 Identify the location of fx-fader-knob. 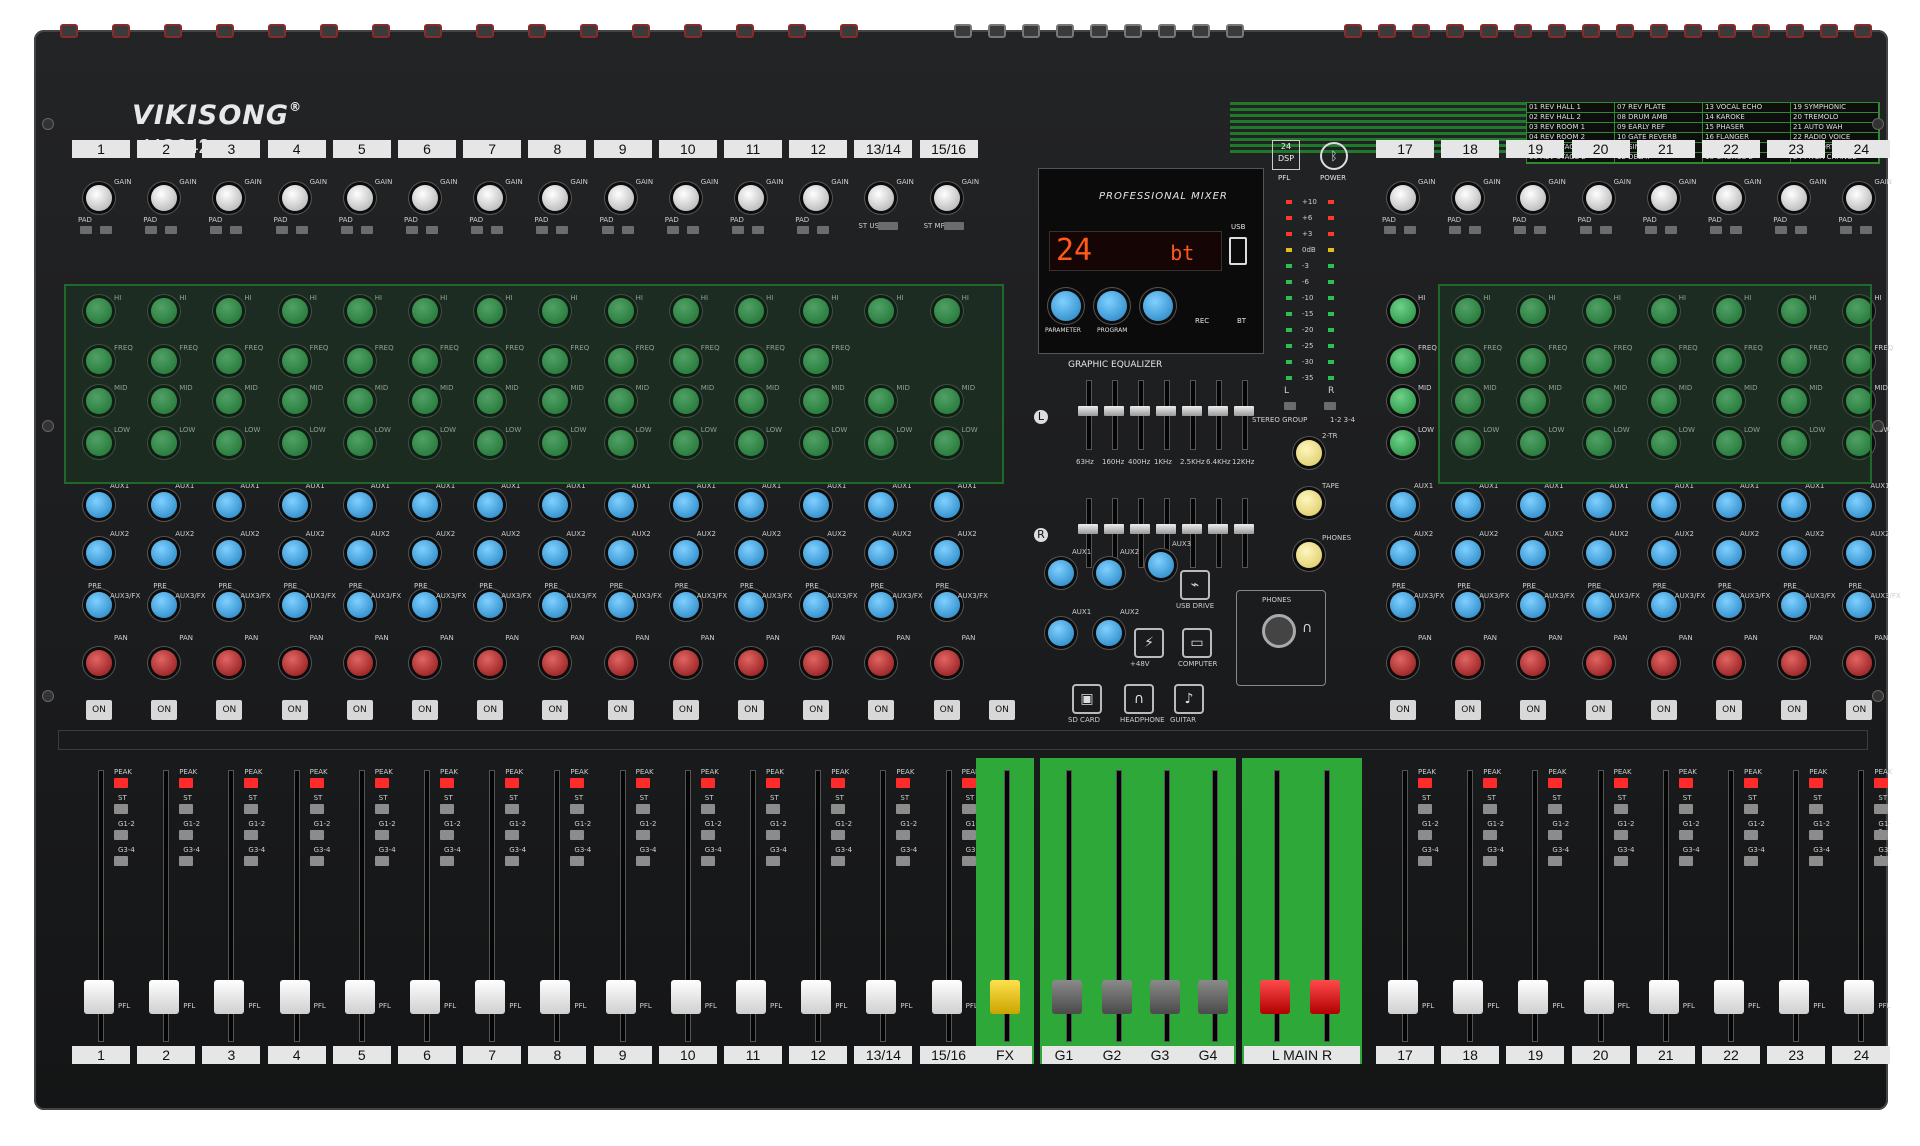
(1005, 997).